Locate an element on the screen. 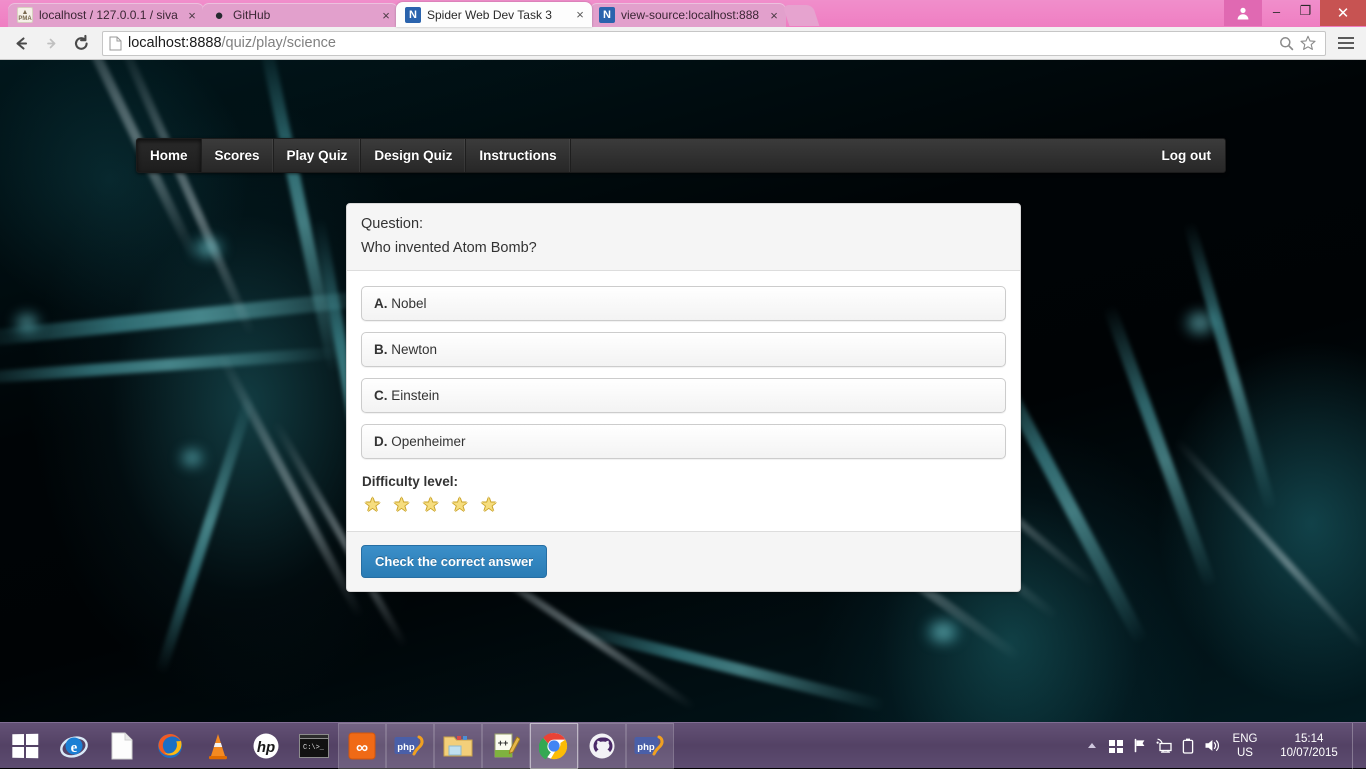 This screenshot has height=769, width=1366. forward-button is located at coordinates (51, 43).